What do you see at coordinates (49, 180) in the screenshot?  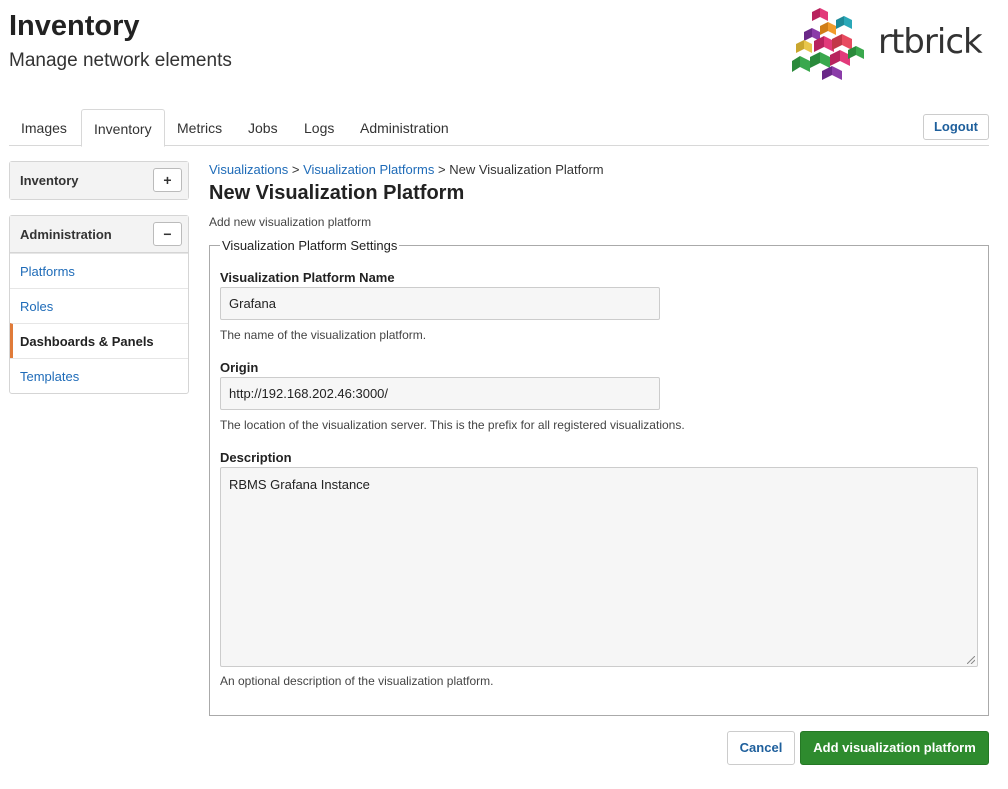 I see `inventory-panel-title: Inventory` at bounding box center [49, 180].